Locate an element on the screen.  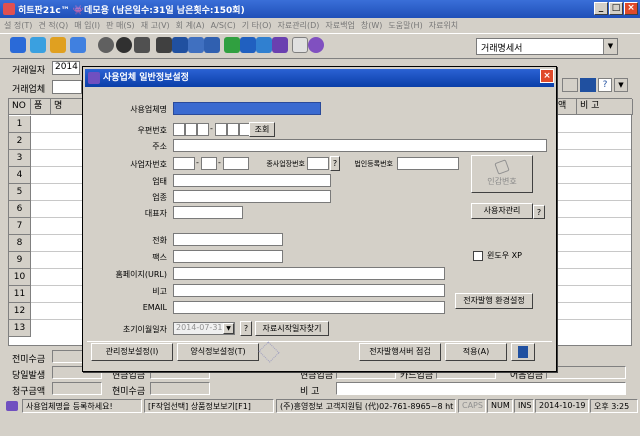
menu-etc: 기 타(O) is located at coordinates (257, 25).